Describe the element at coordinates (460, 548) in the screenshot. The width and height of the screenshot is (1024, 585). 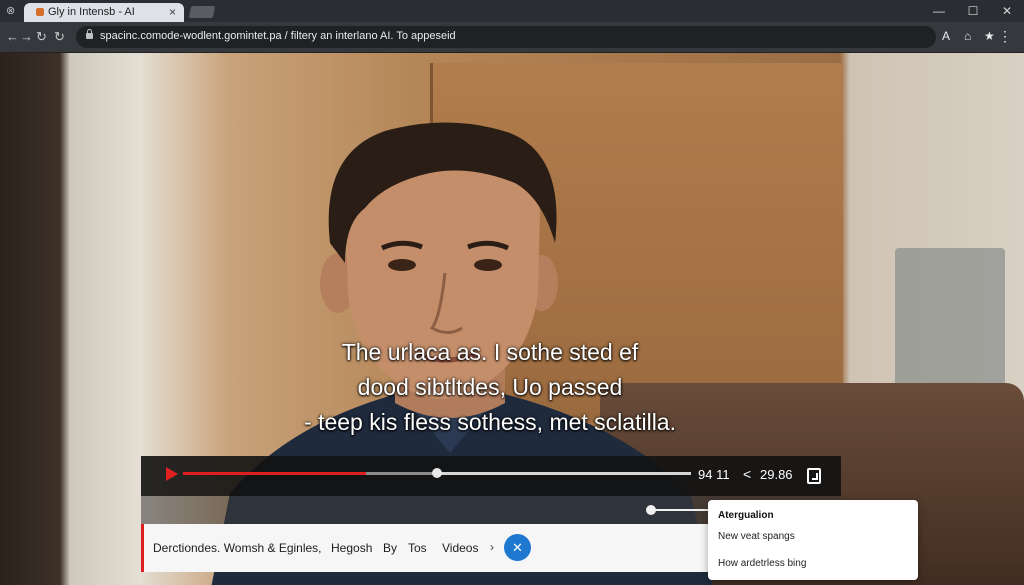
I see `subtitle-option-item: Videos` at that location.